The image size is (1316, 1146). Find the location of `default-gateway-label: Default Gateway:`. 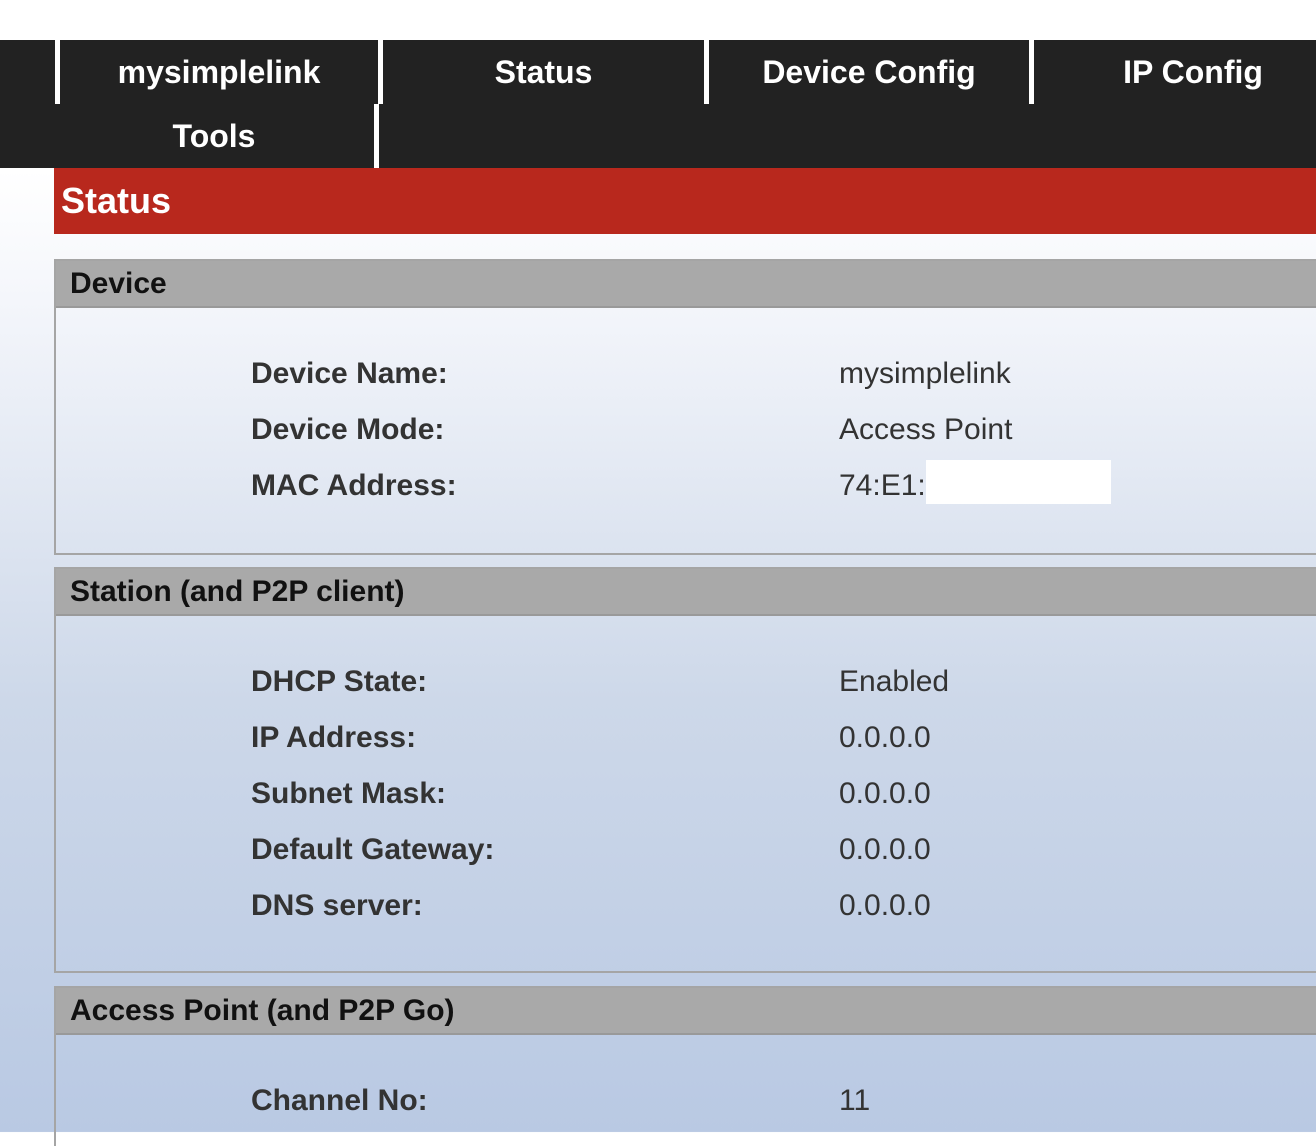

default-gateway-label: Default Gateway: is located at coordinates (373, 849).